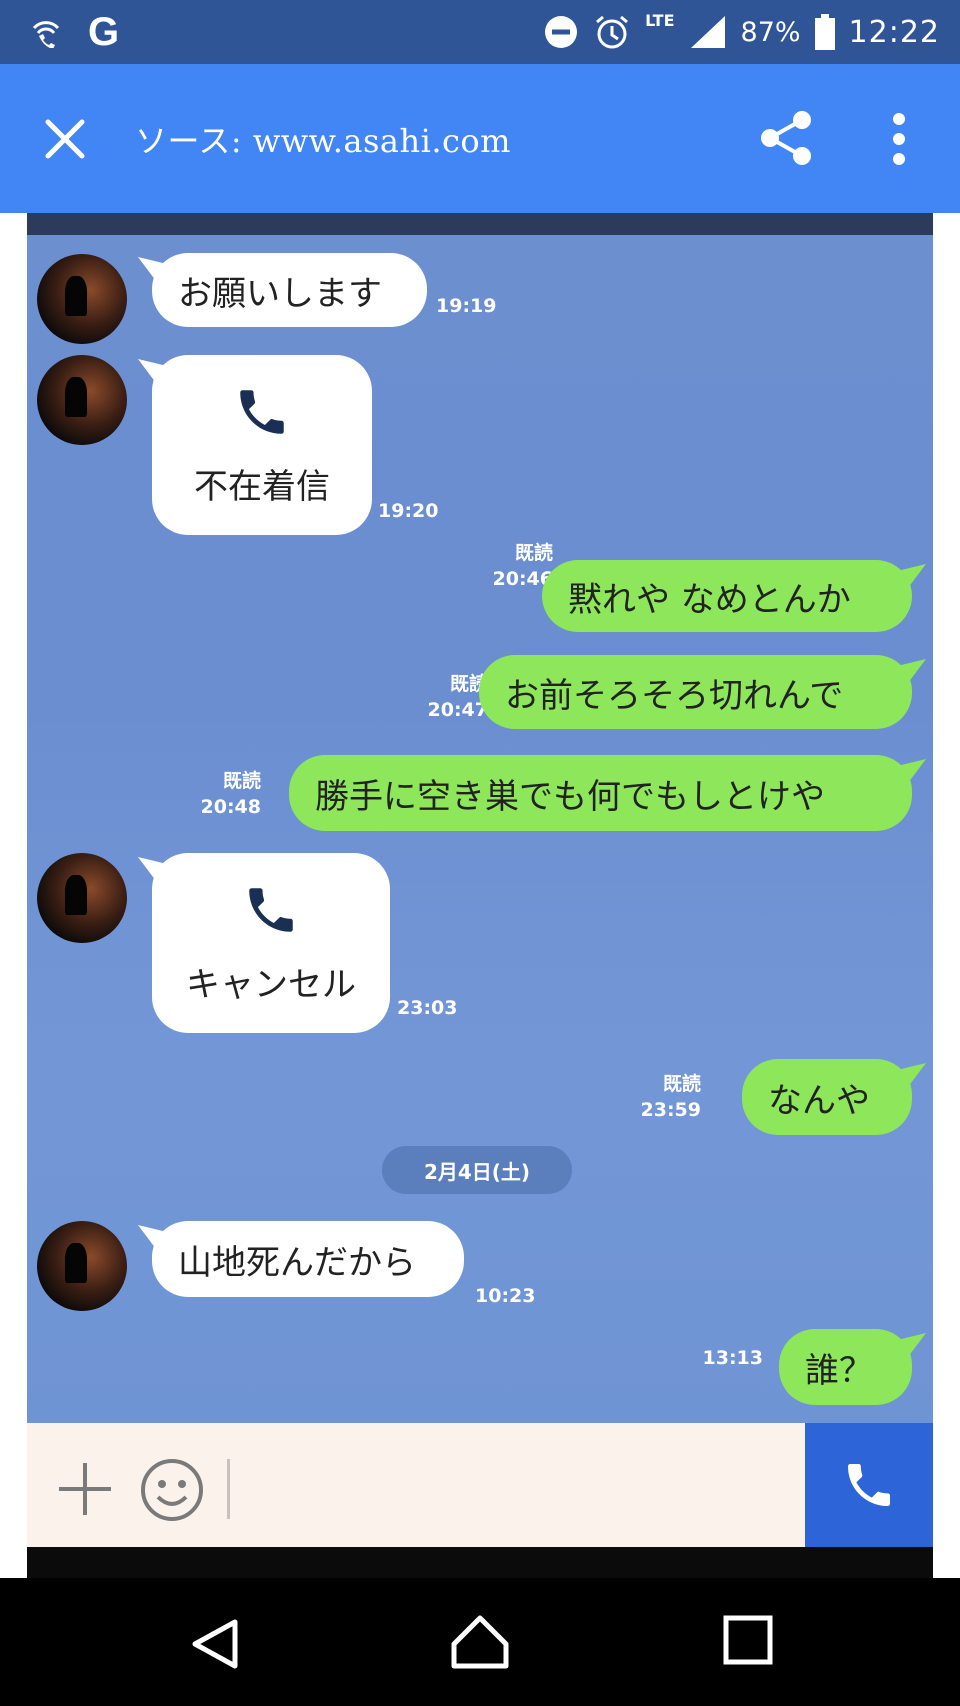  I want to click on home-icon, so click(480, 1642).